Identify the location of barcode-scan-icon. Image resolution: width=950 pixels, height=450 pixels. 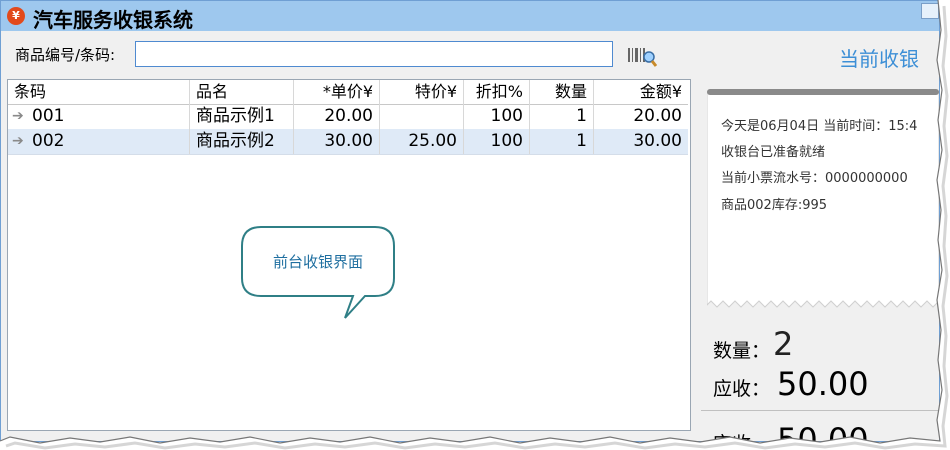
(642, 56).